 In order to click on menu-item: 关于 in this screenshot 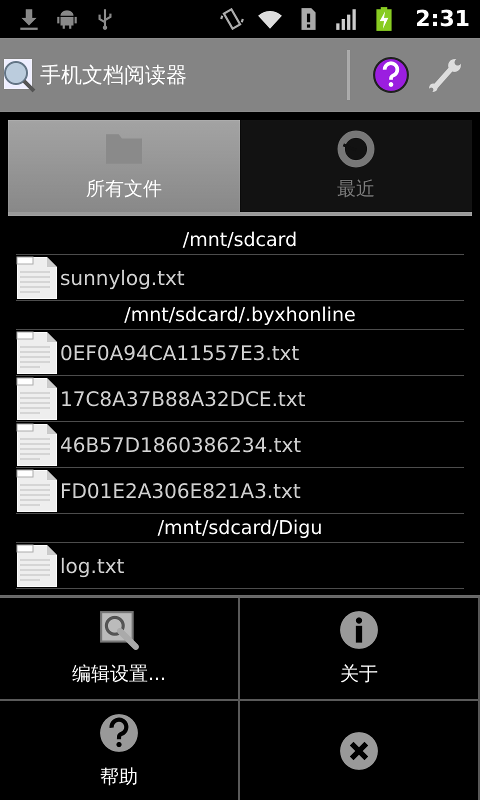, I will do `click(360, 649)`.